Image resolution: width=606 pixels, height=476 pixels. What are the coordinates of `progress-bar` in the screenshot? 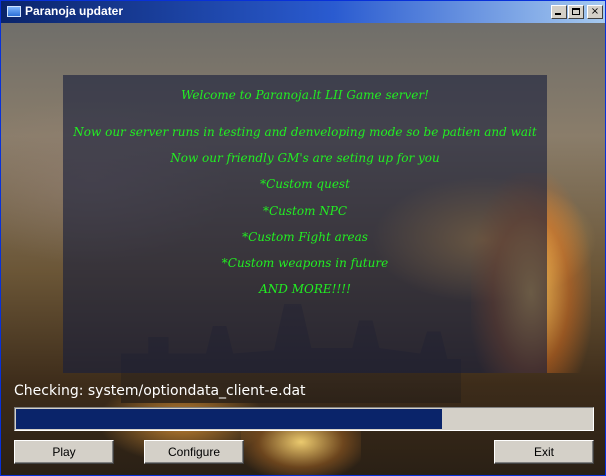 It's located at (304, 419).